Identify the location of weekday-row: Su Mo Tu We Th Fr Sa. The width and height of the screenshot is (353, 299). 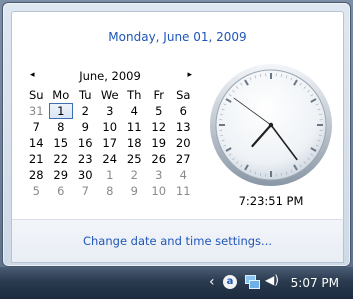
(110, 95).